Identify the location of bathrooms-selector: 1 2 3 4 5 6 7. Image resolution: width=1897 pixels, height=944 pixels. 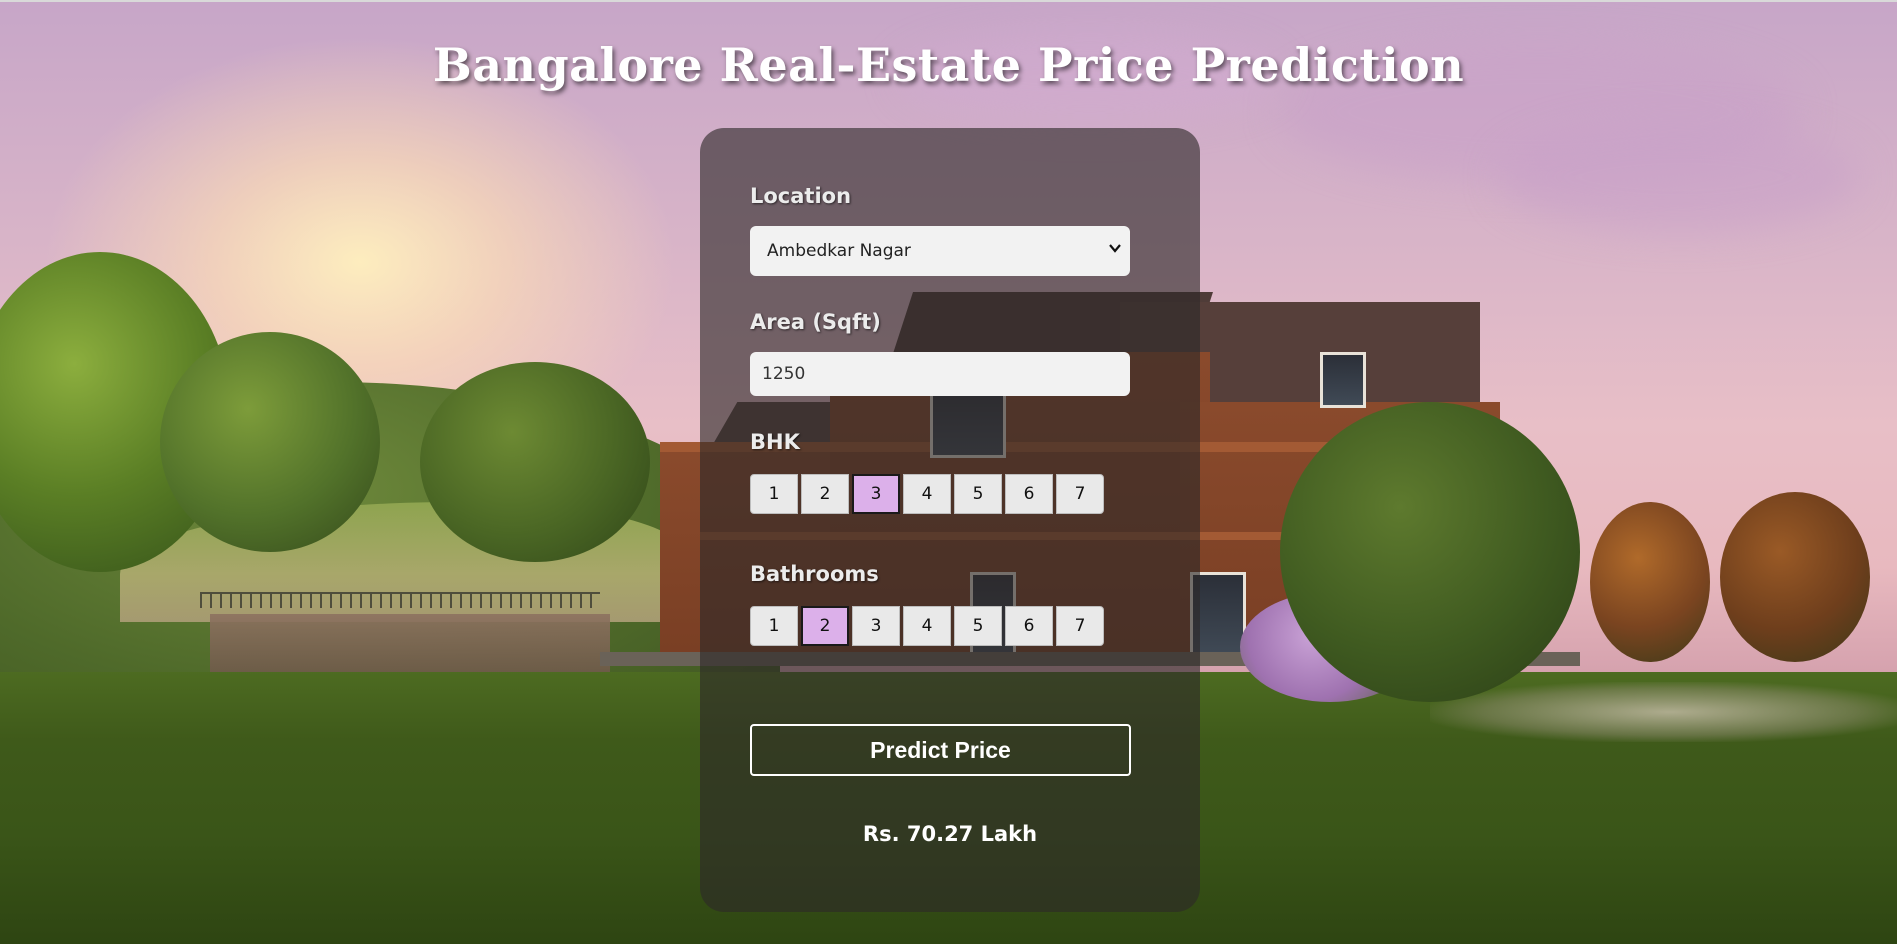
(927, 627).